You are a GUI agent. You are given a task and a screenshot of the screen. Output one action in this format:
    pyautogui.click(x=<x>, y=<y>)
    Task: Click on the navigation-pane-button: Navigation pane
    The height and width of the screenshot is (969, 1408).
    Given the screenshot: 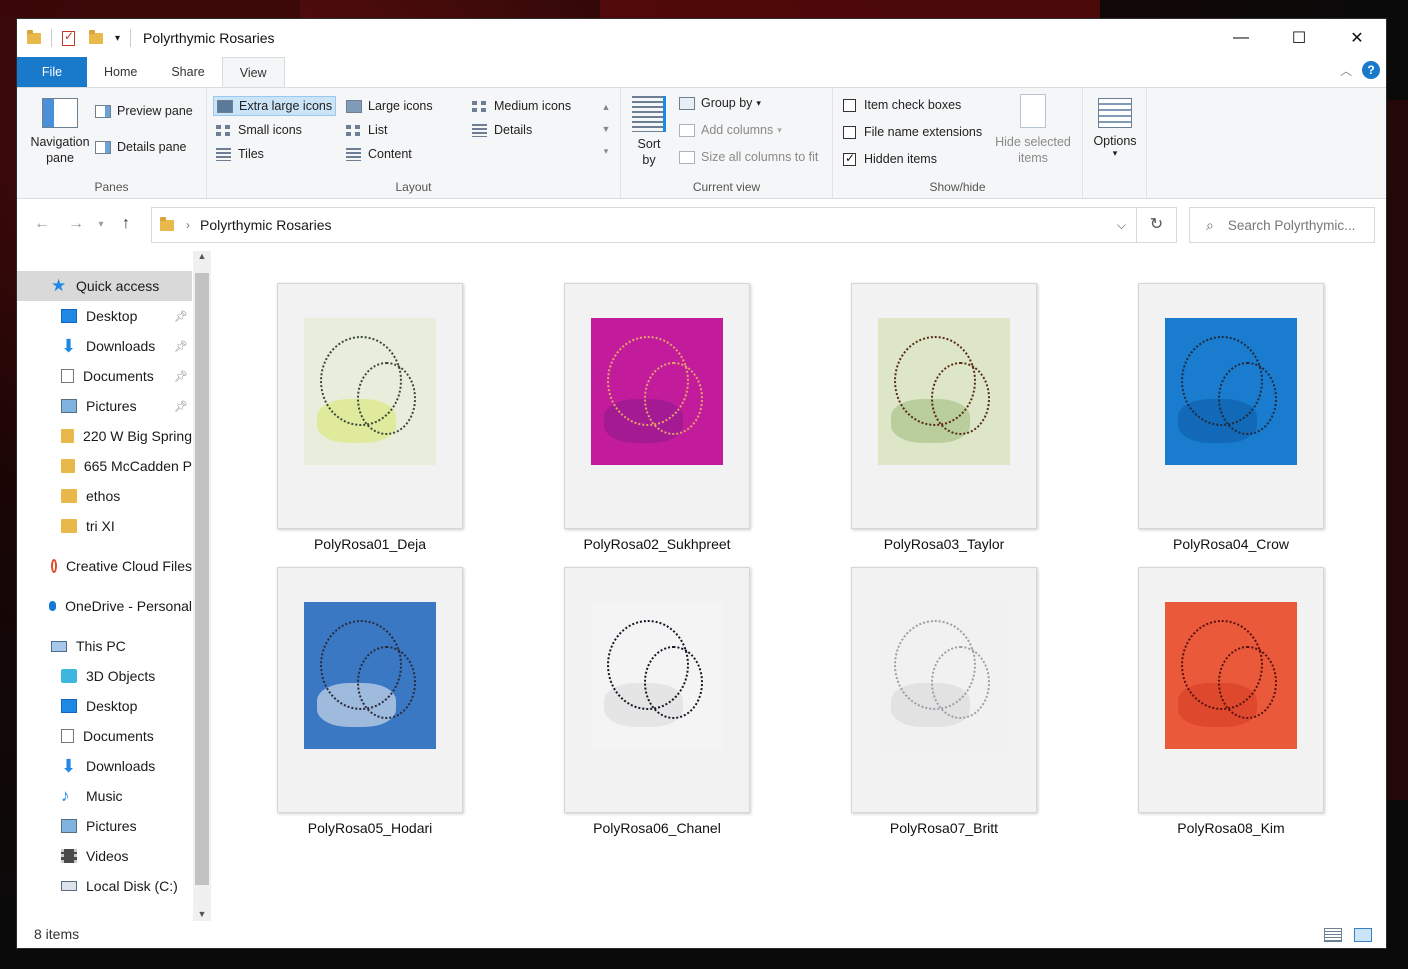 What is the action you would take?
    pyautogui.click(x=60, y=132)
    